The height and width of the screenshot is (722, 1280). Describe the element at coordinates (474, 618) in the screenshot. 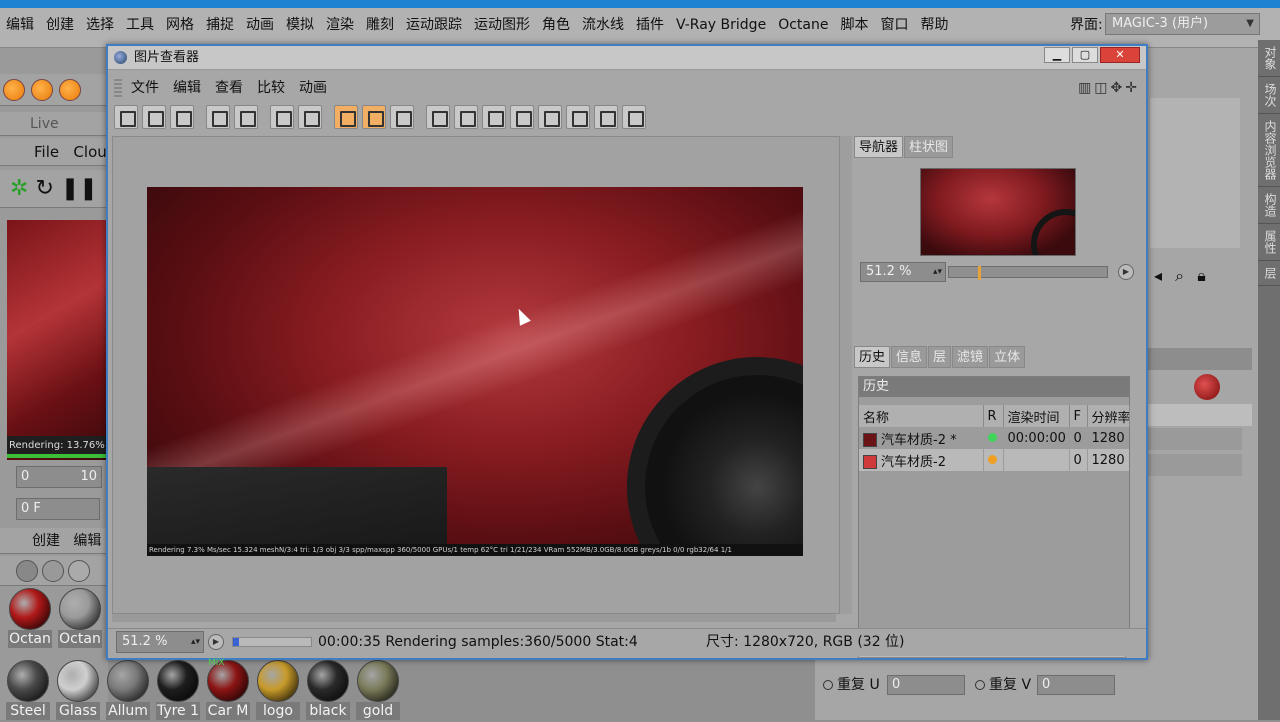

I see `canvas-hscrollbar` at that location.